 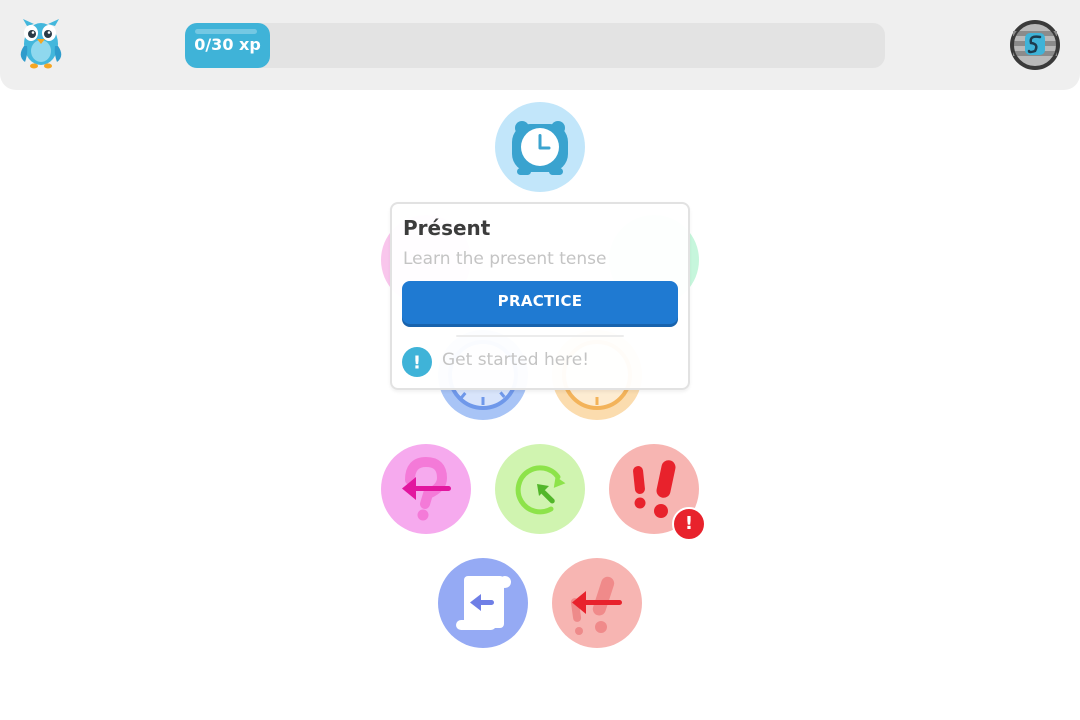 I want to click on popup-title: Présent, so click(x=447, y=228).